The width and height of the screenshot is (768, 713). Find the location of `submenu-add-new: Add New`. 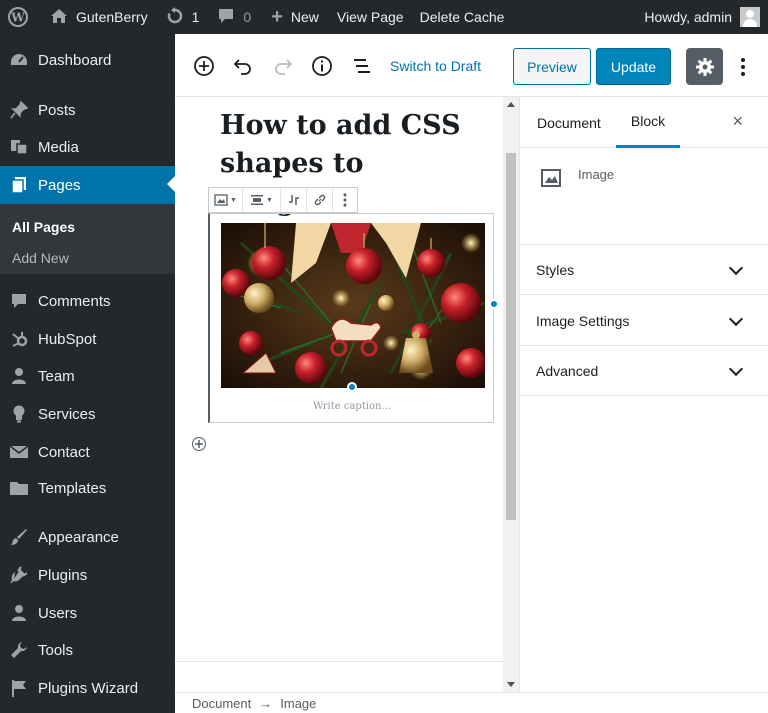

submenu-add-new: Add New is located at coordinates (40, 258).